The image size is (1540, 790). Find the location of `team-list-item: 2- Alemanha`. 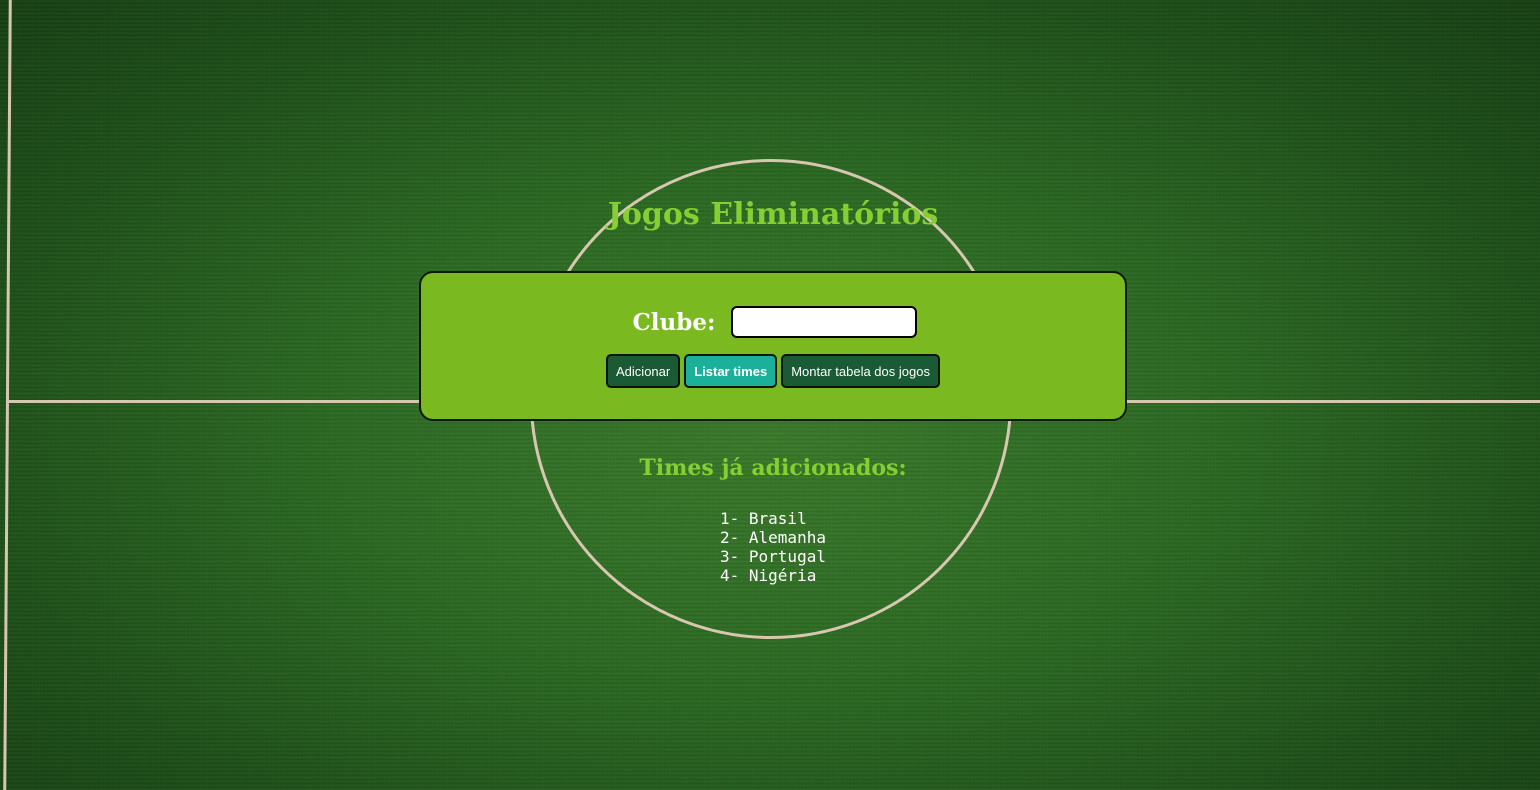

team-list-item: 2- Alemanha is located at coordinates (773, 537).